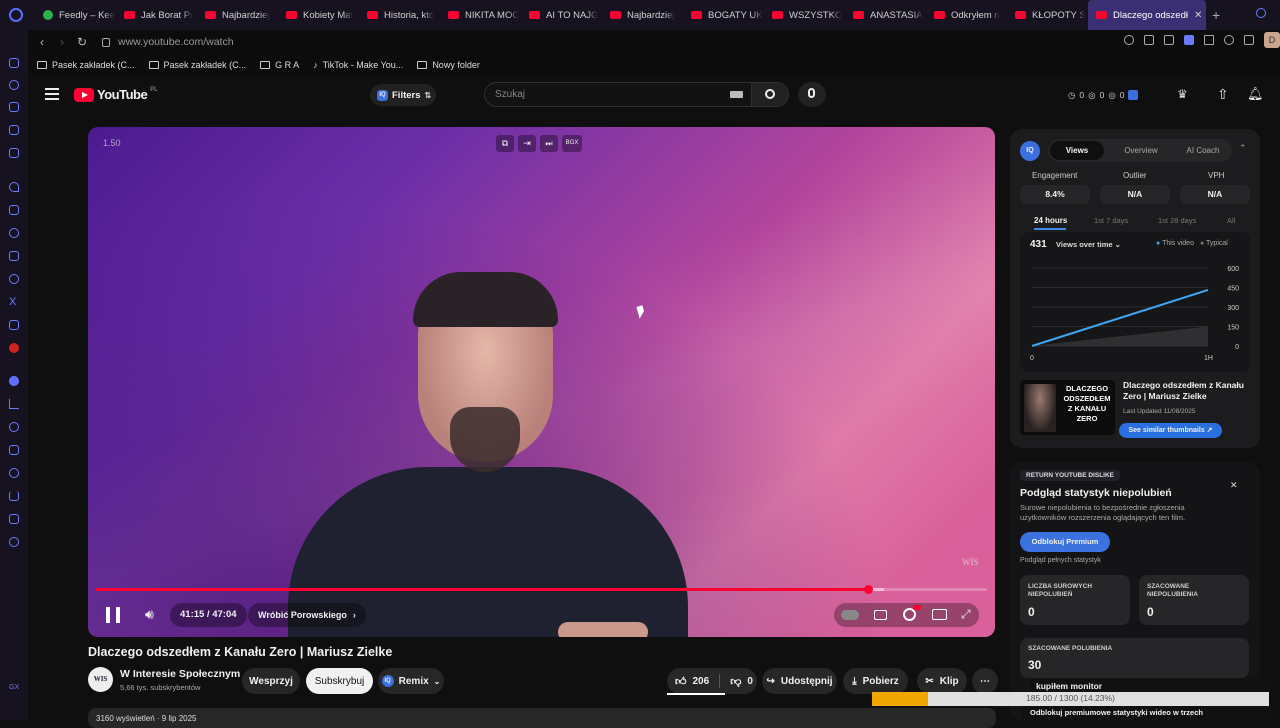  What do you see at coordinates (1223, 94) in the screenshot?
I see `upload-icon: ⇧` at bounding box center [1223, 94].